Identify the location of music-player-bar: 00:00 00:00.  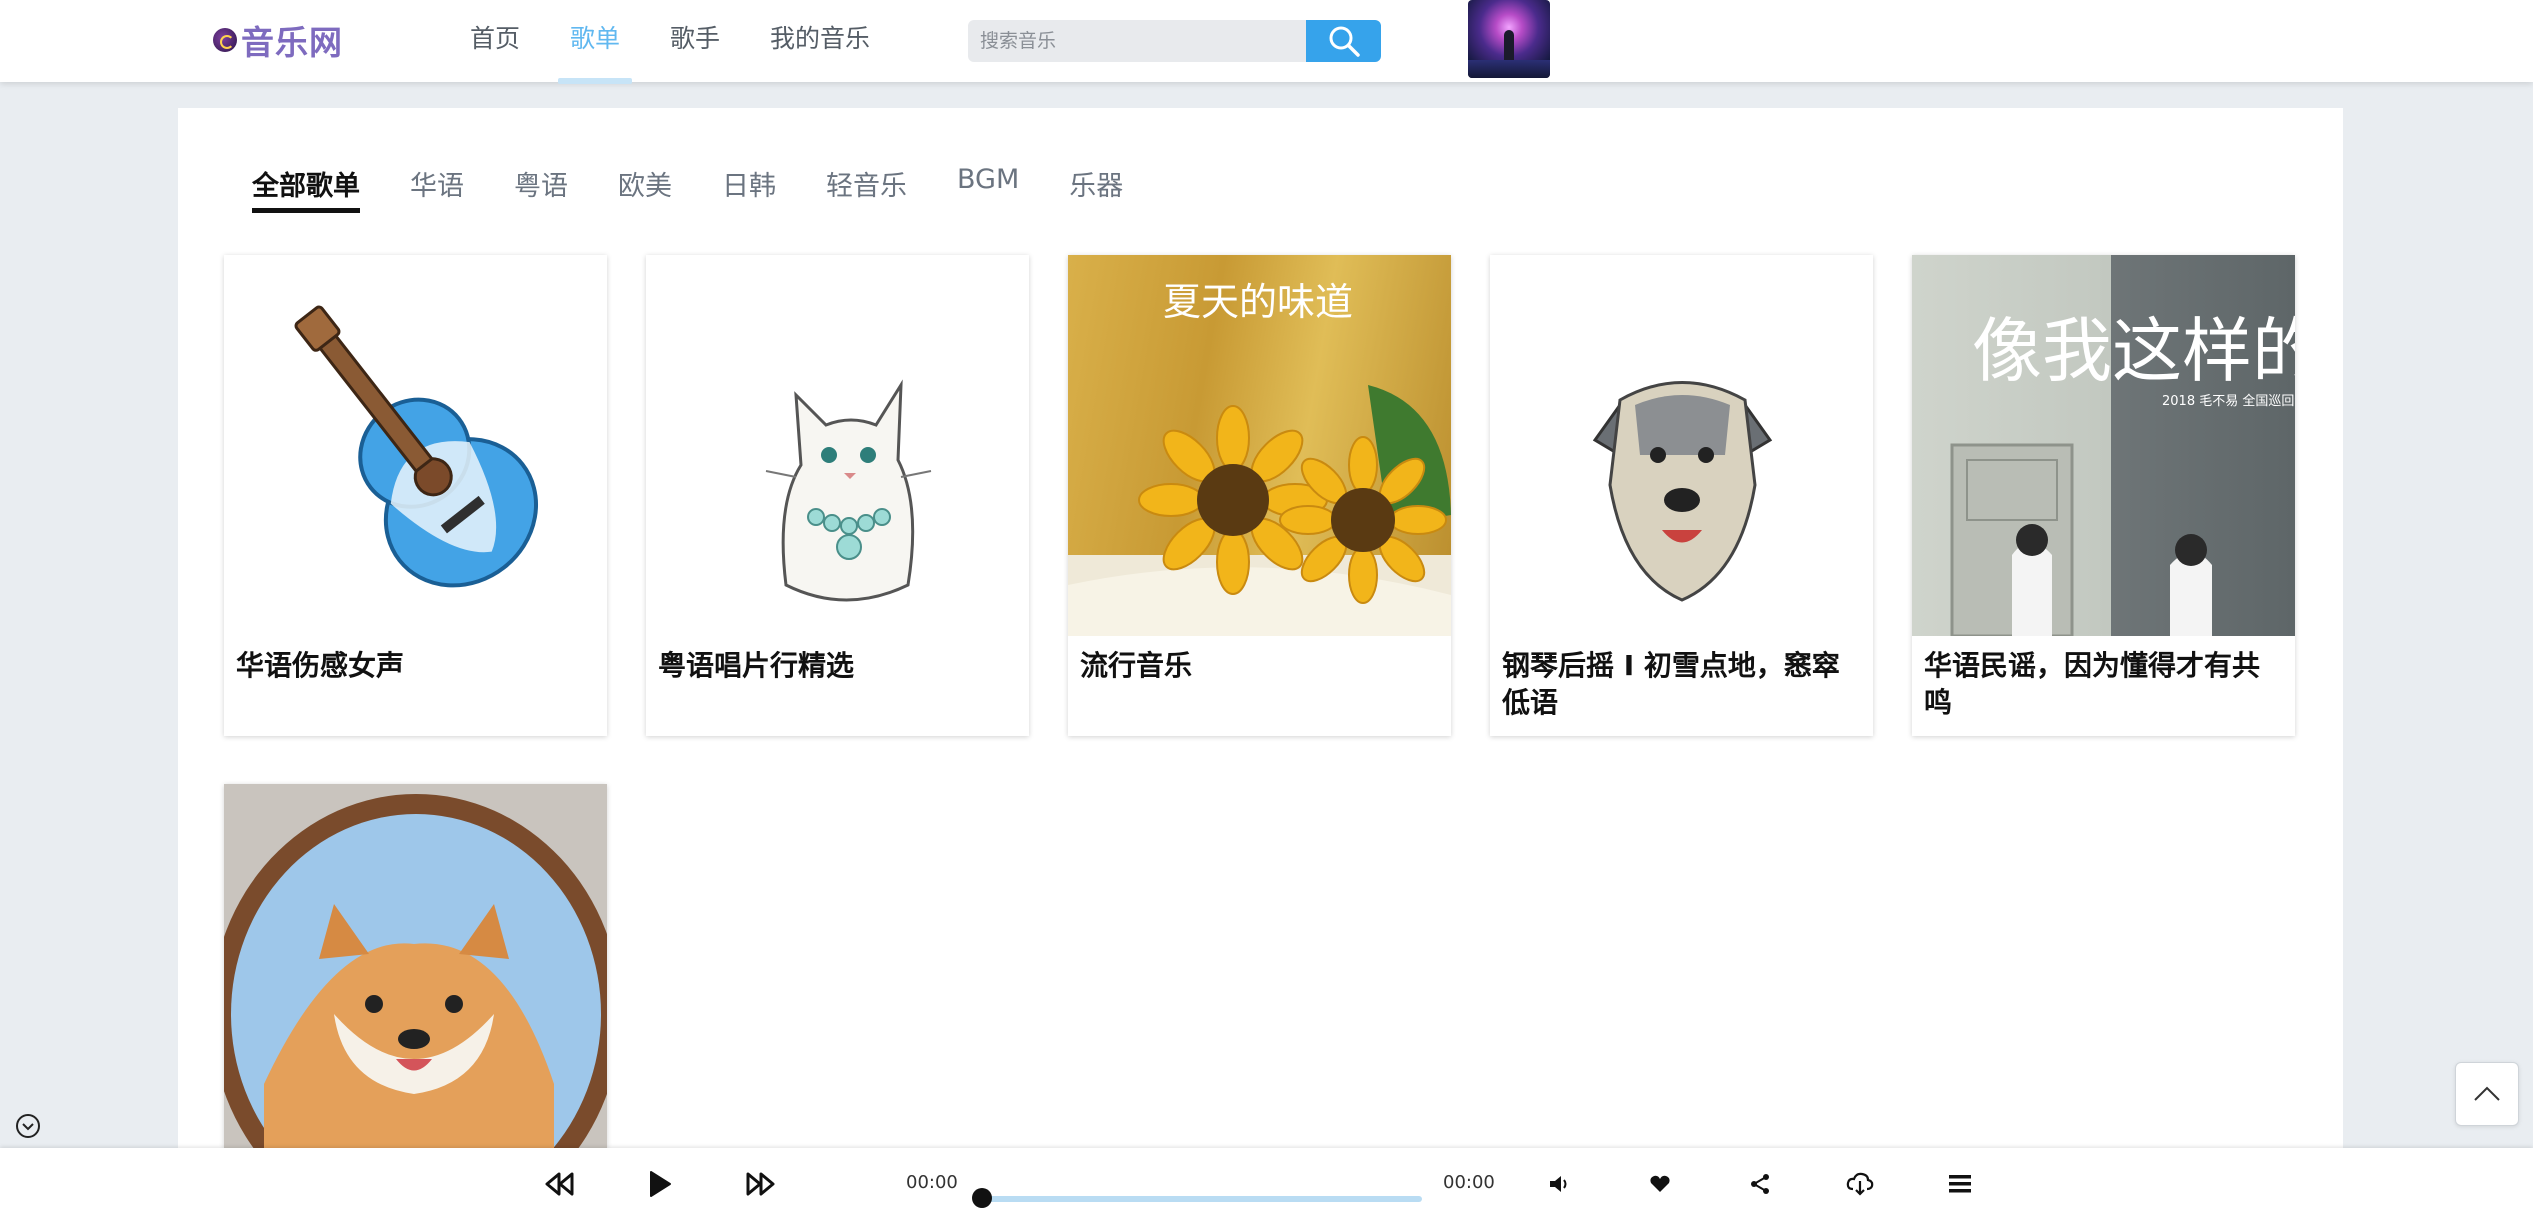
(1266, 1184).